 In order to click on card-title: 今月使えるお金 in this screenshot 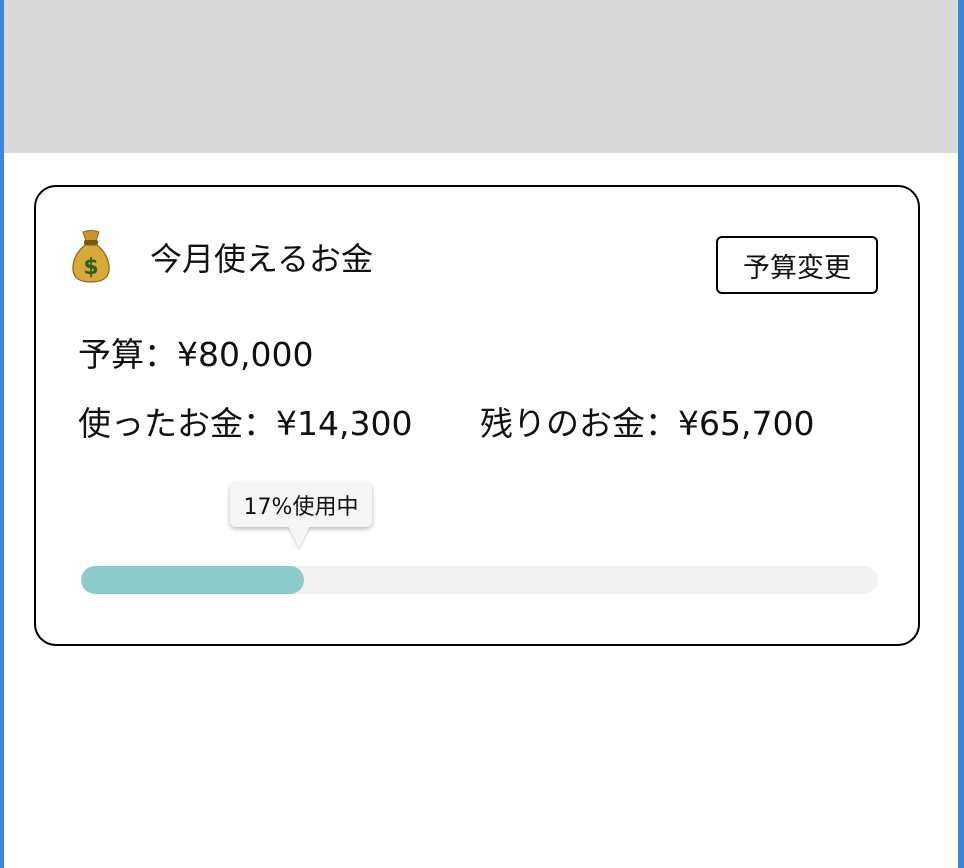, I will do `click(262, 259)`.